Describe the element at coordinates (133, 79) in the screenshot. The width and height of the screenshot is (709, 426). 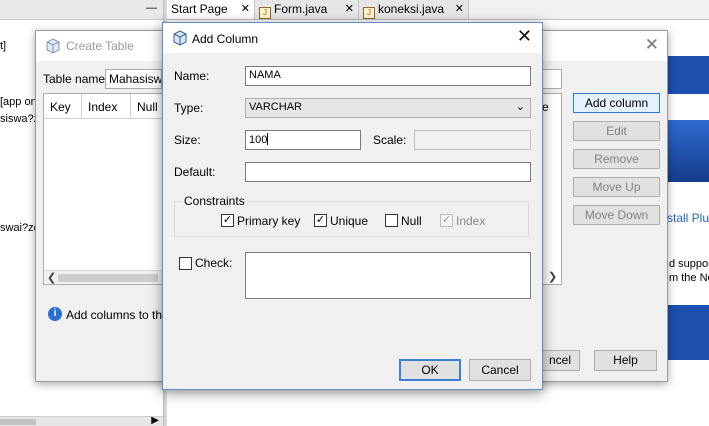
I see `table-name-input: Mahasiswa` at that location.